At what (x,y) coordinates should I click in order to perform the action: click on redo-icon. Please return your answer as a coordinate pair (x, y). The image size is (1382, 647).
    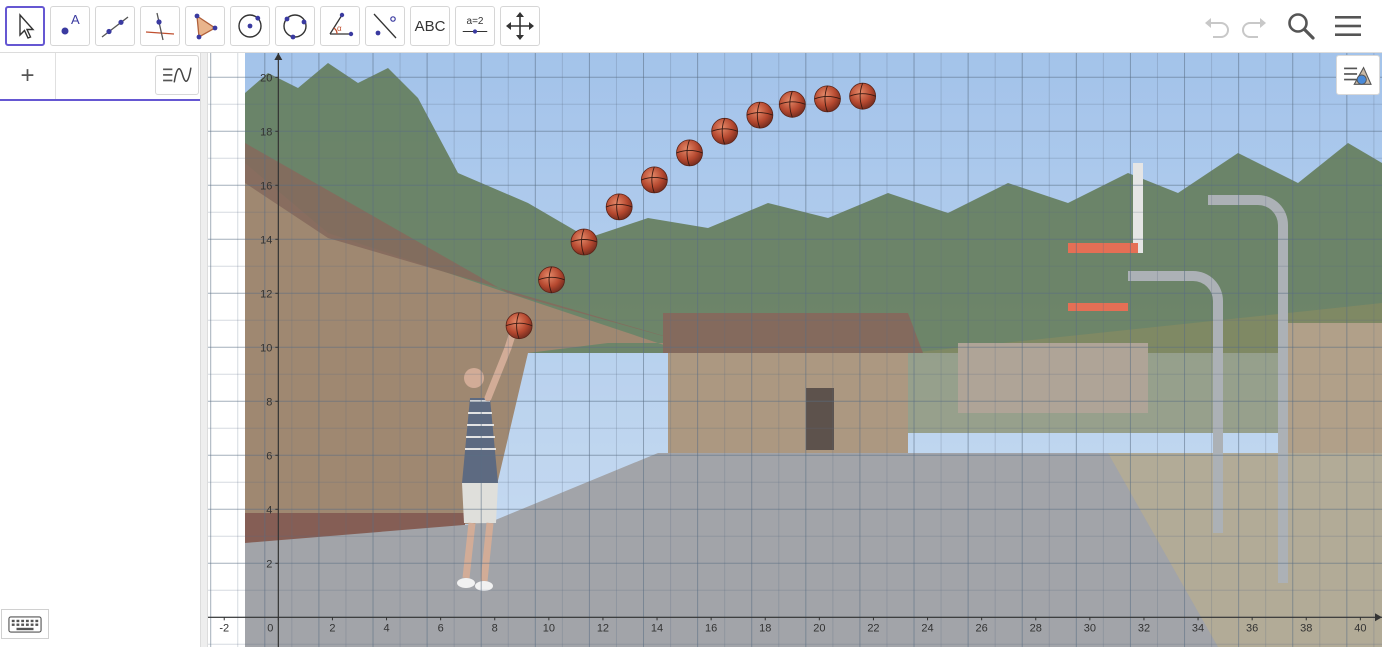
    Looking at the image, I should click on (1254, 28).